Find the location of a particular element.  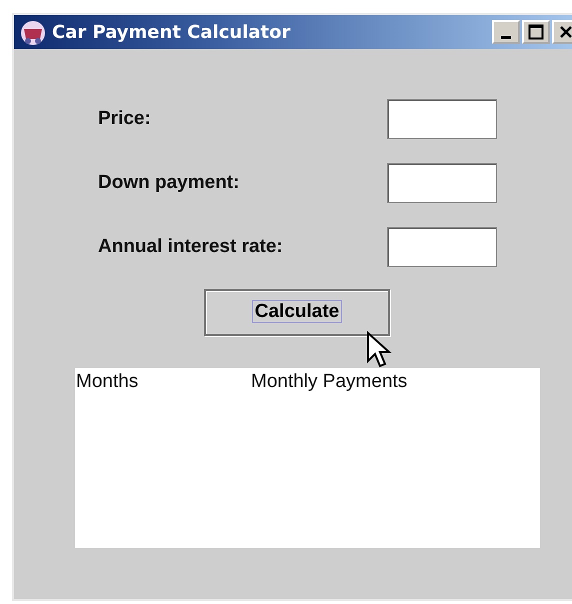

column-header: Monthly Payments is located at coordinates (329, 381).